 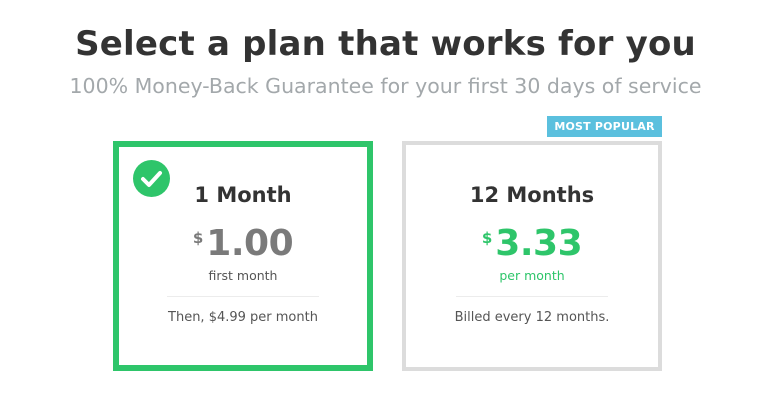 What do you see at coordinates (250, 243) in the screenshot?
I see `price-amount: 1.00` at bounding box center [250, 243].